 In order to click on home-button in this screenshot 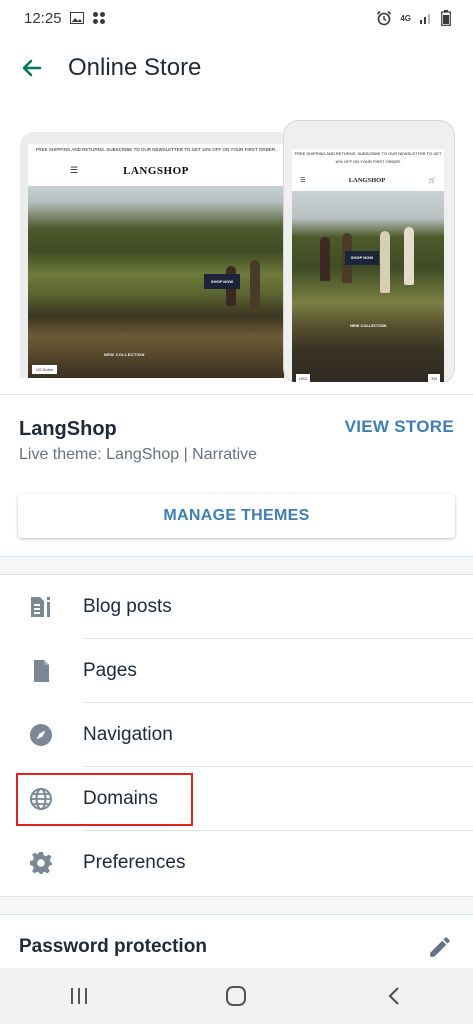, I will do `click(236, 996)`.